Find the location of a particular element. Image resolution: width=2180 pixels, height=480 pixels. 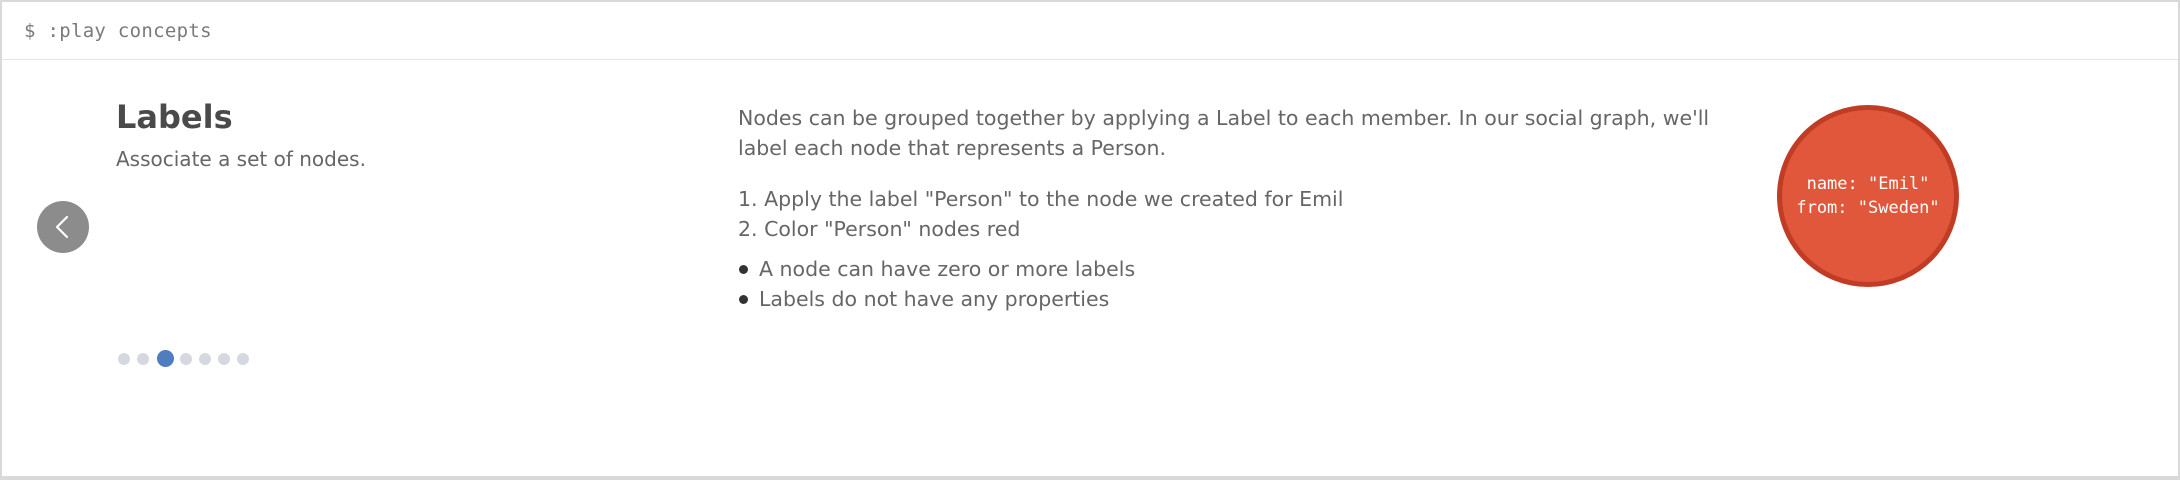

note-text: Labels do not have any properties is located at coordinates (934, 299).